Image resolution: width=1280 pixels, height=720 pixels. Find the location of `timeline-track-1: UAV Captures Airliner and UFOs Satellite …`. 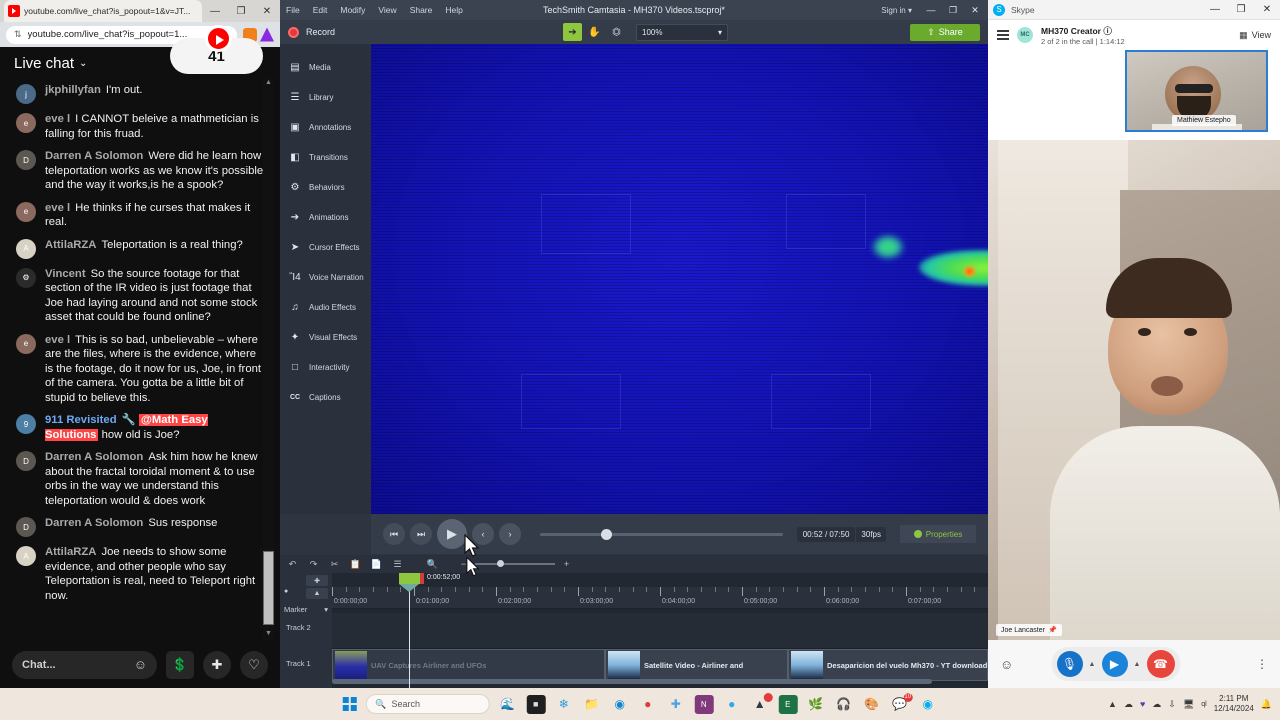

timeline-track-1: UAV Captures Airliner and UFOs Satellite … is located at coordinates (660, 665).